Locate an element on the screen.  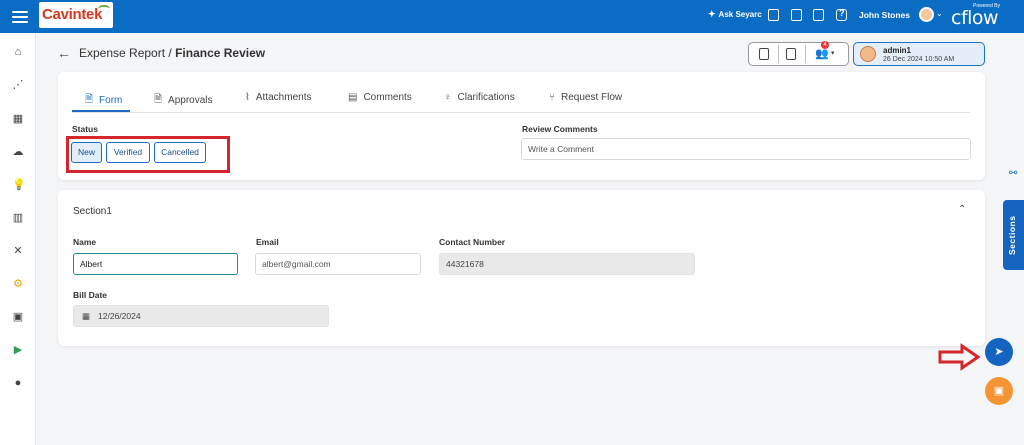
file-check-icon: 🗎 is located at coordinates (158, 99).